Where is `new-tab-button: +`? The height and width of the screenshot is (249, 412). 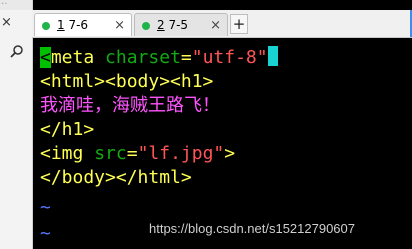 new-tab-button: + is located at coordinates (239, 24).